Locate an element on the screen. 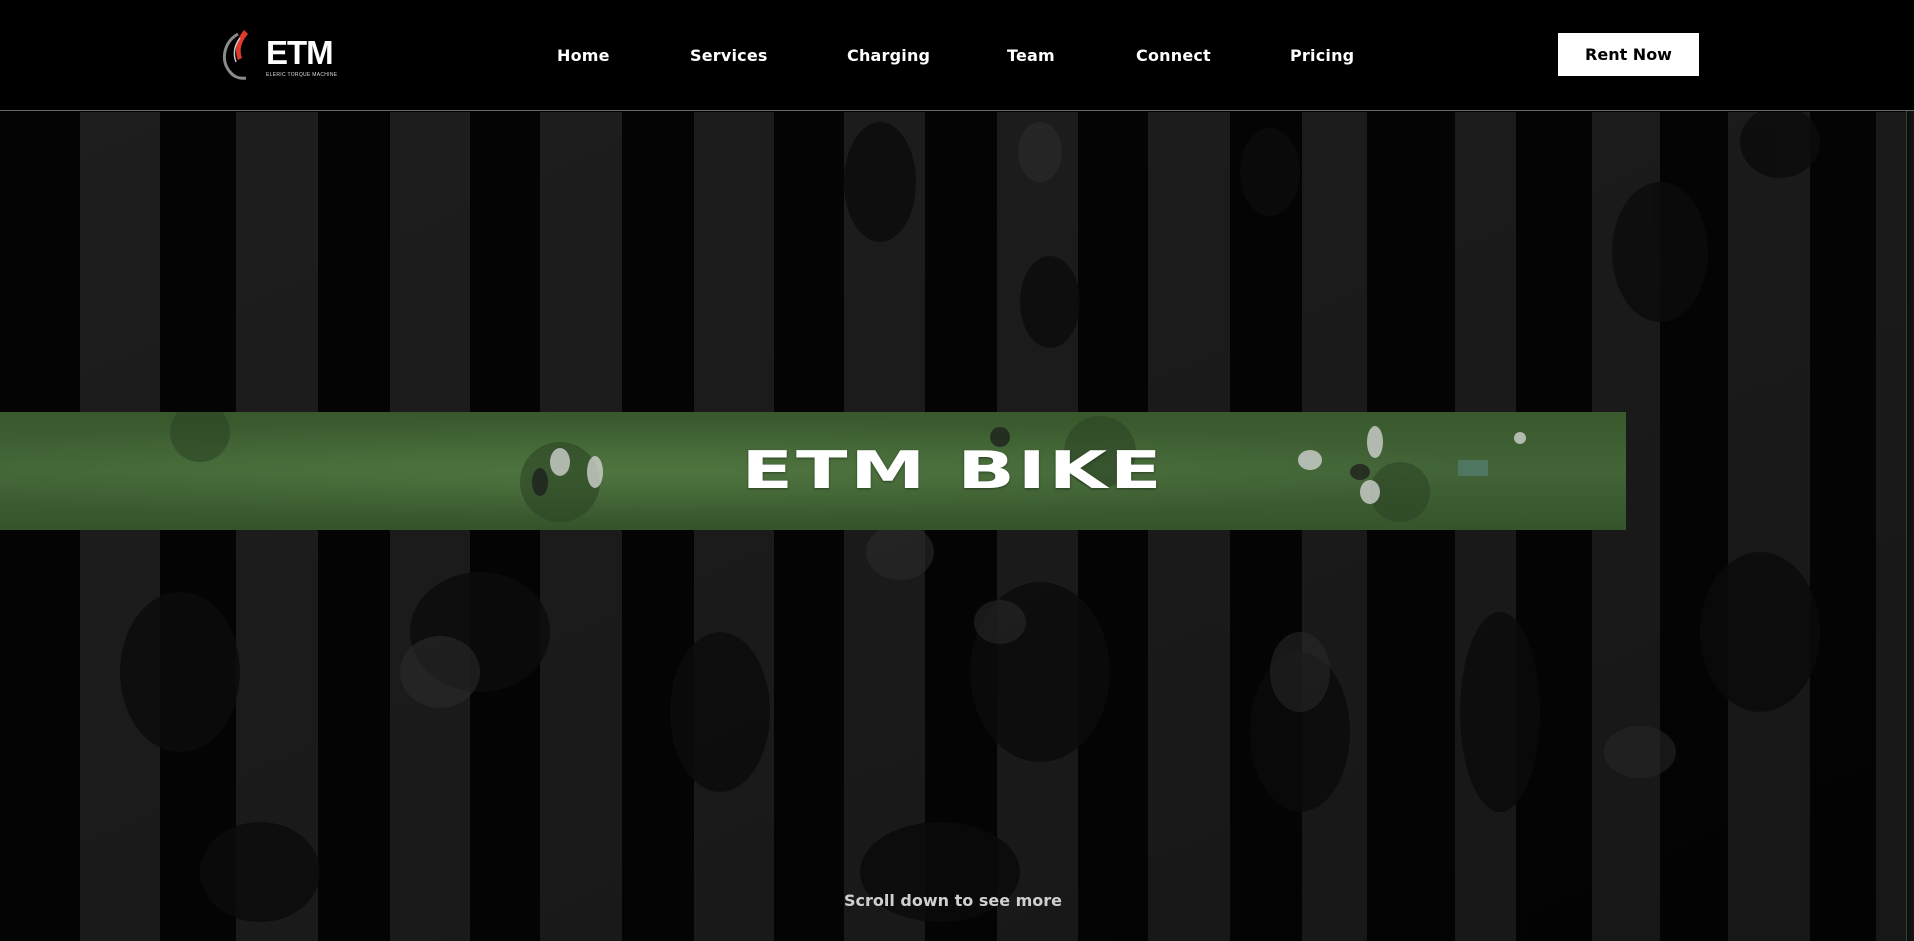 The height and width of the screenshot is (941, 1914). etm-logo: ETM ELERIC TORQUE MACHINE is located at coordinates (279, 55).